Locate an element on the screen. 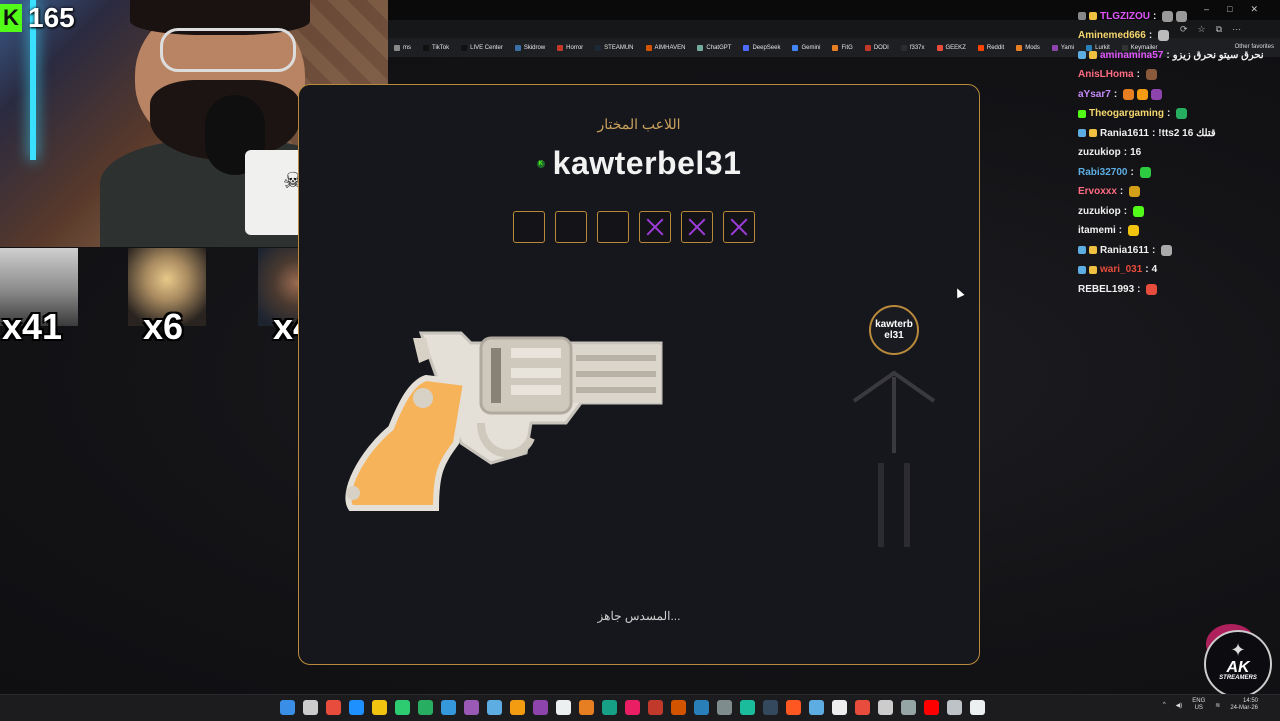 Image resolution: width=1280 pixels, height=721 pixels. language-indicator: ENG US is located at coordinates (1198, 705).